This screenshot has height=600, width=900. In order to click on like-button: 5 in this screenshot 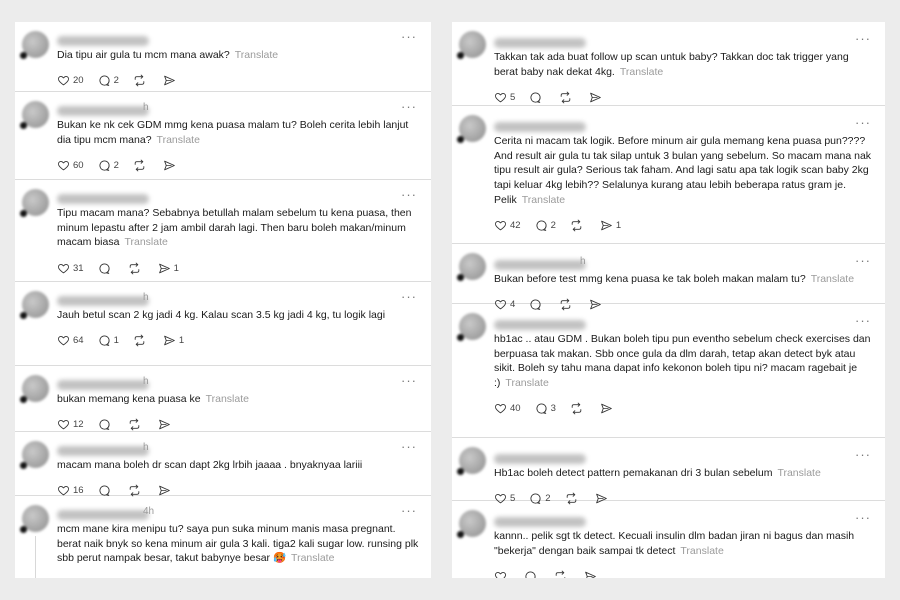, I will do `click(504, 97)`.